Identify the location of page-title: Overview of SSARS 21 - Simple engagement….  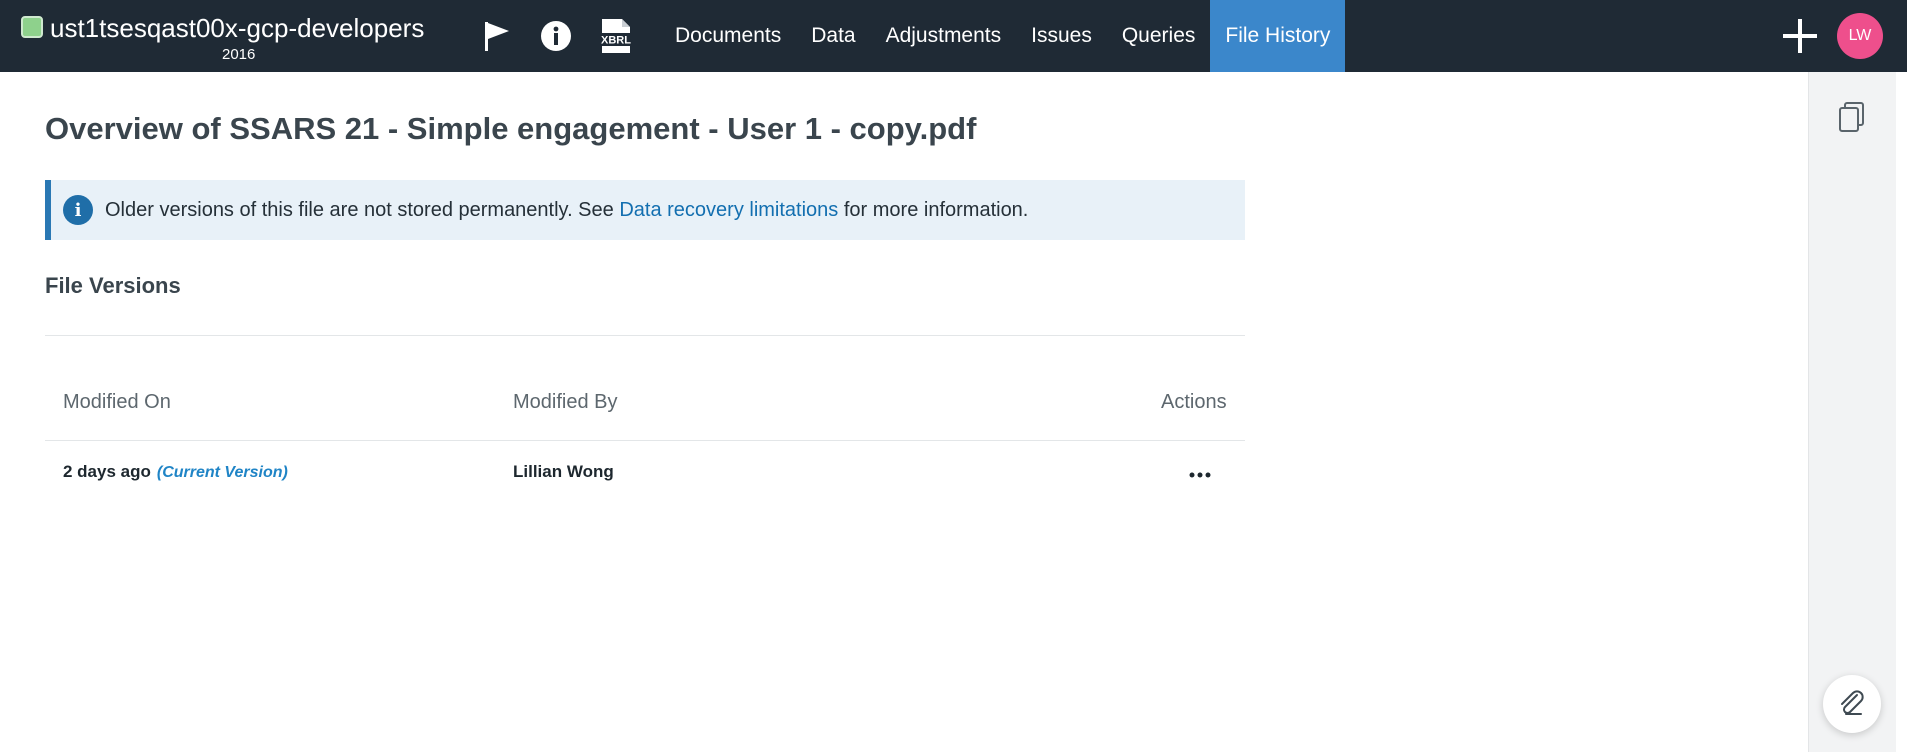
(511, 128).